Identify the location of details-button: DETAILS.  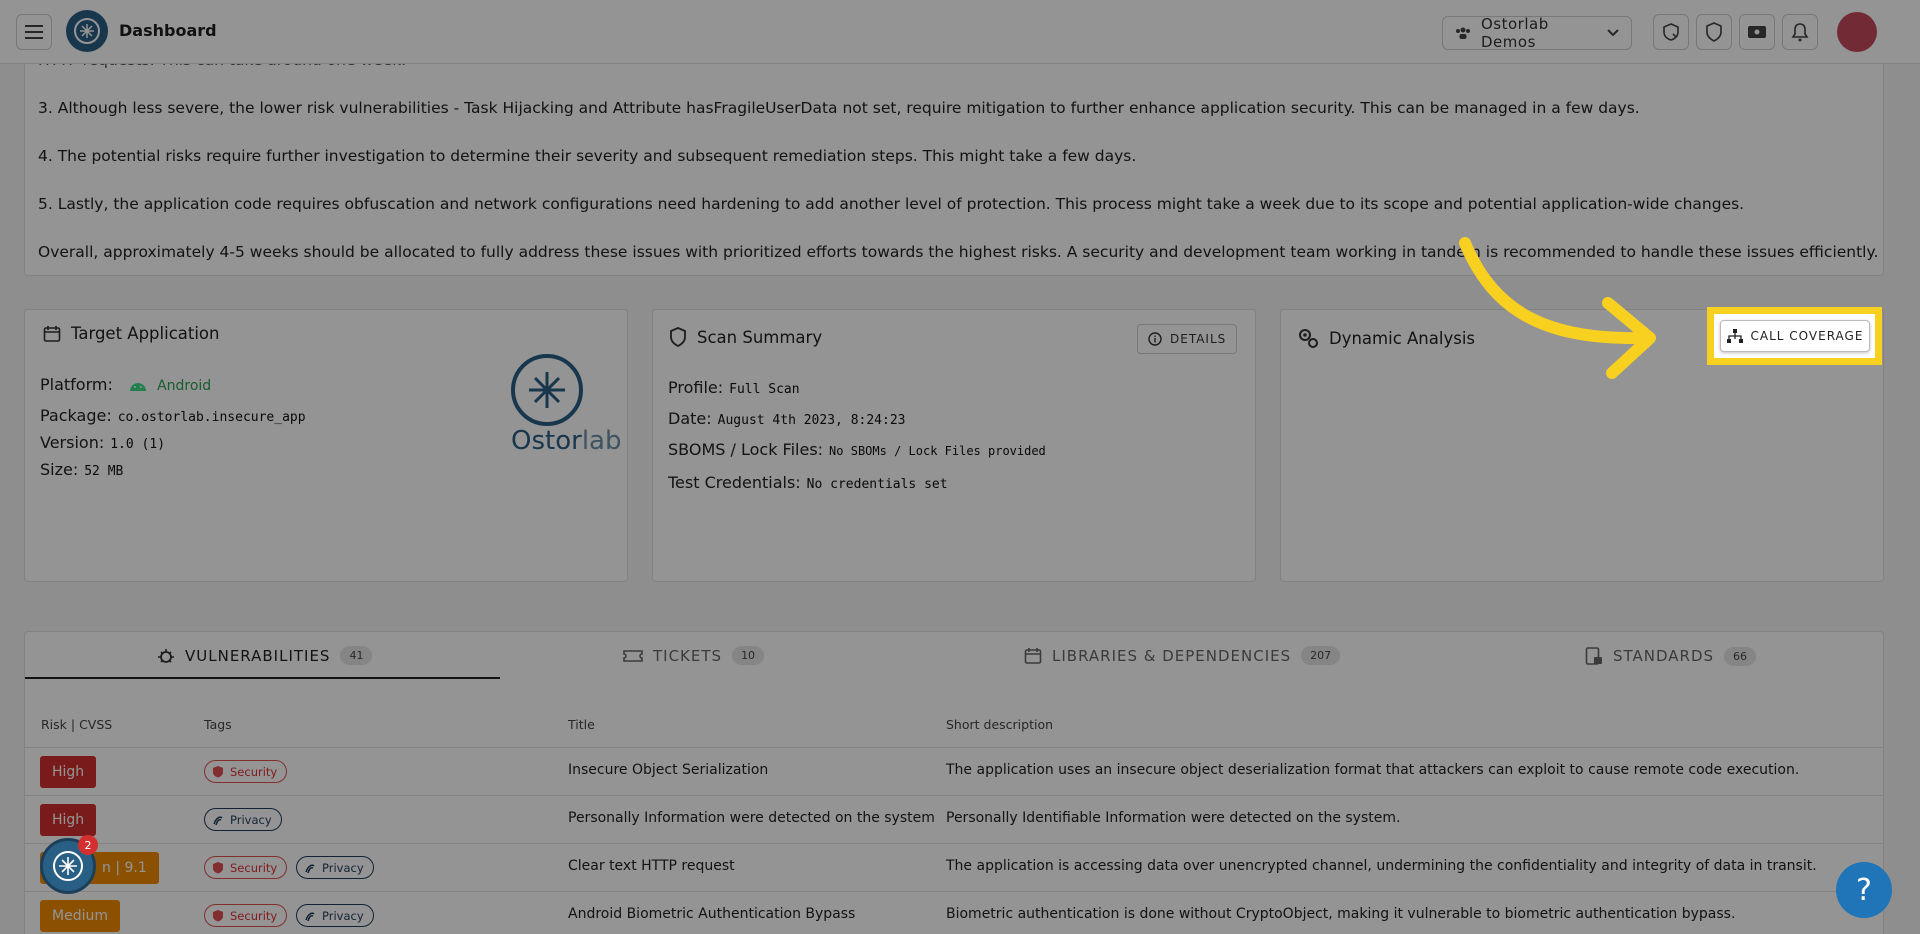
(1187, 339).